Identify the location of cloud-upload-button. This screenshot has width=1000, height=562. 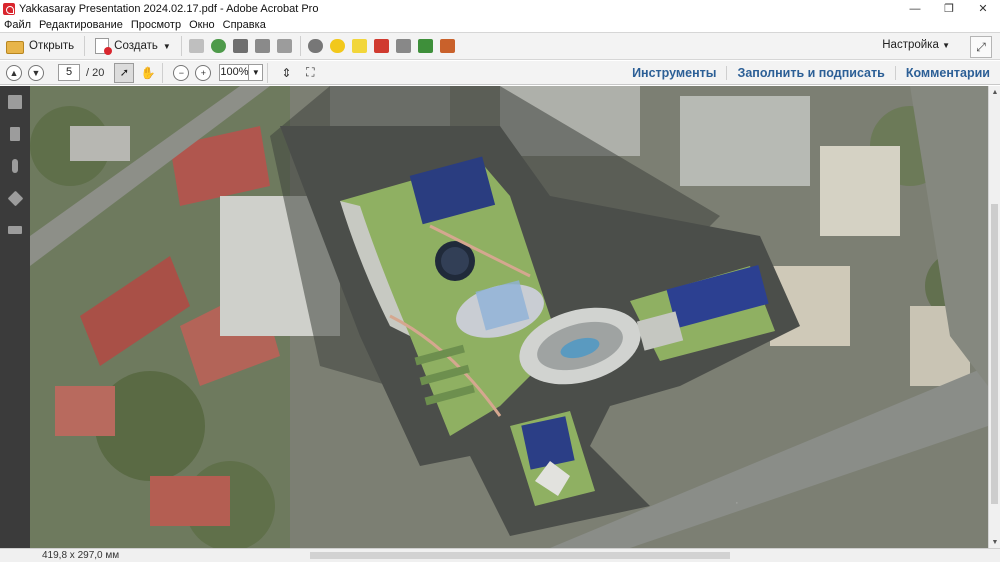
(219, 46).